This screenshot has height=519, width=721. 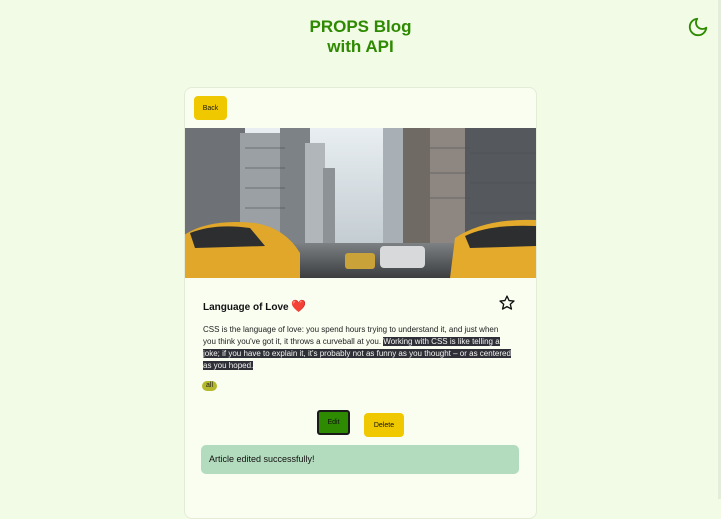 I want to click on article-title-text: Language of Love, so click(x=246, y=307).